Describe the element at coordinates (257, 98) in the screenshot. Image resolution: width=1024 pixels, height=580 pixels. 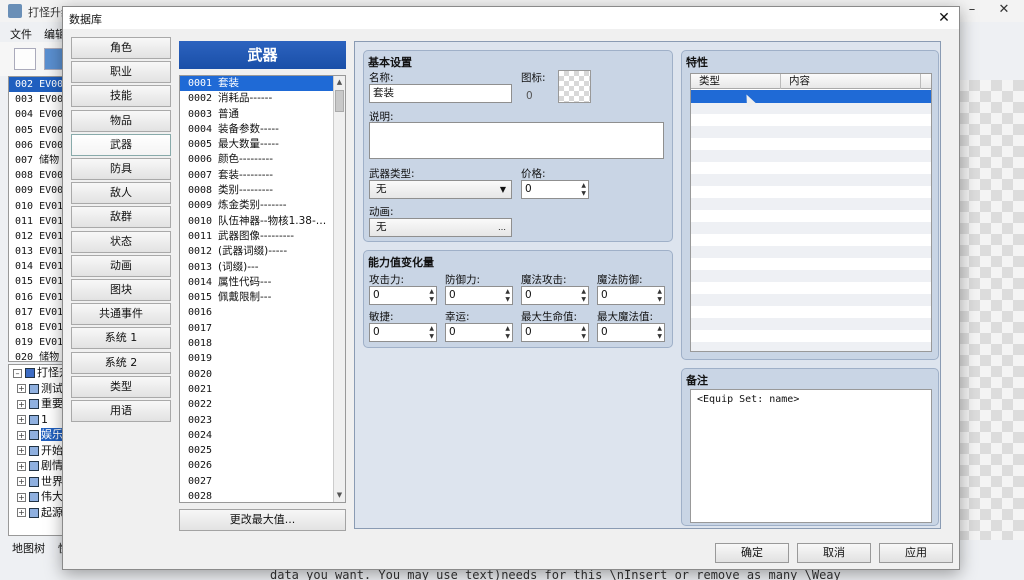
I see `list-item: 0002 消耗品------` at that location.